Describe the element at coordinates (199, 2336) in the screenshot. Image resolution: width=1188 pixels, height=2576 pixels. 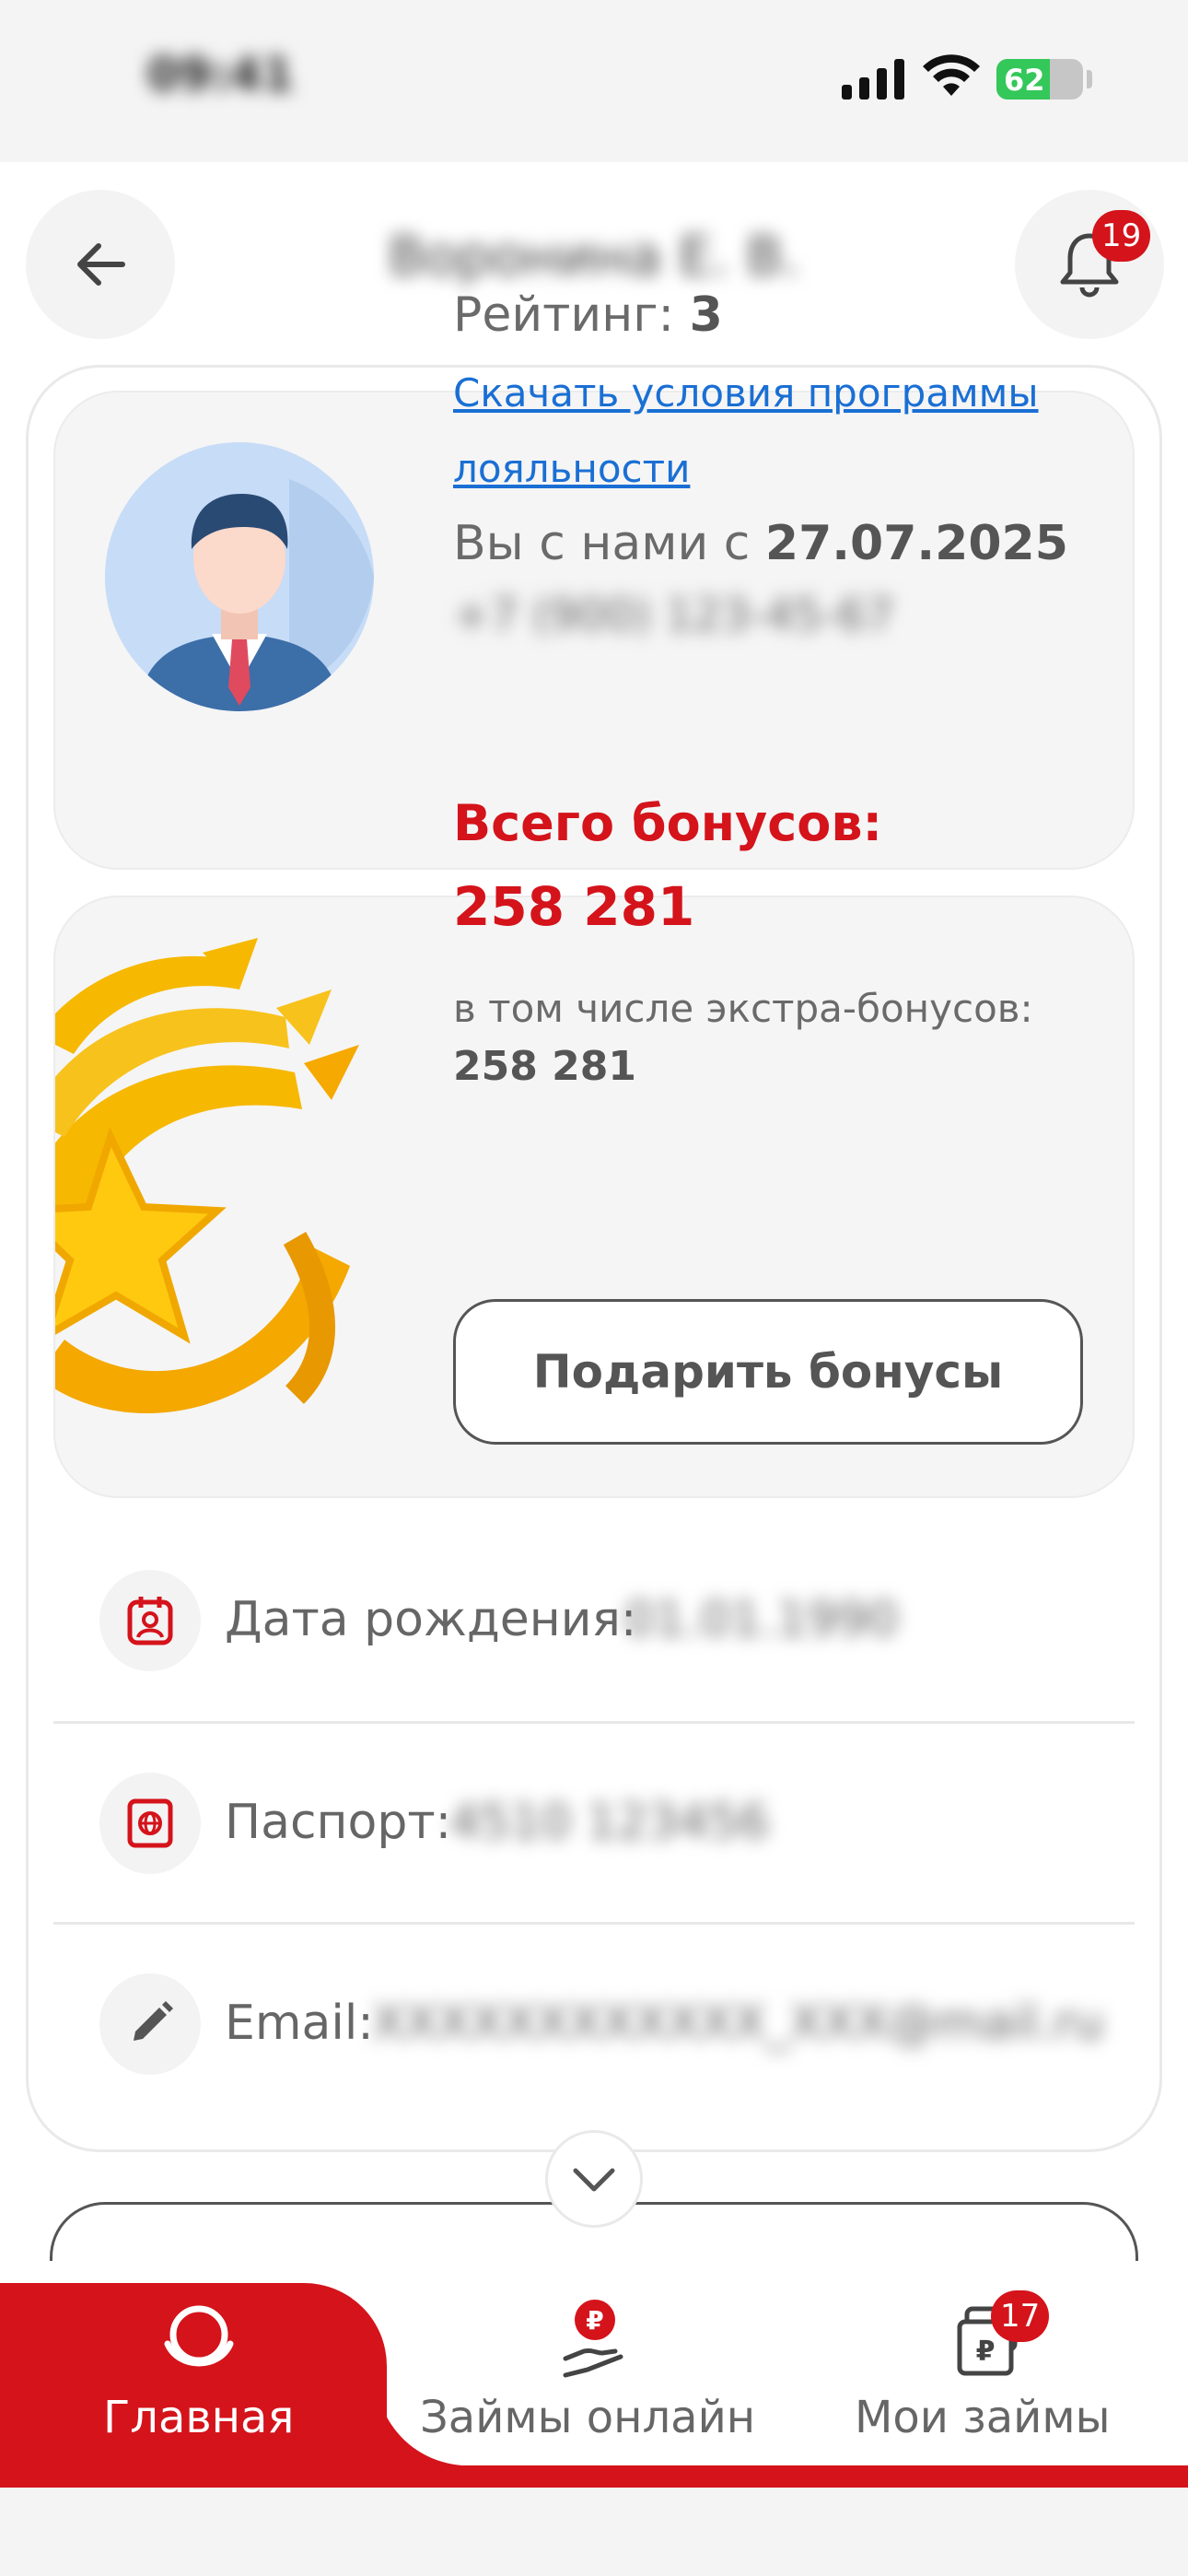
I see `home-logo-icon` at that location.